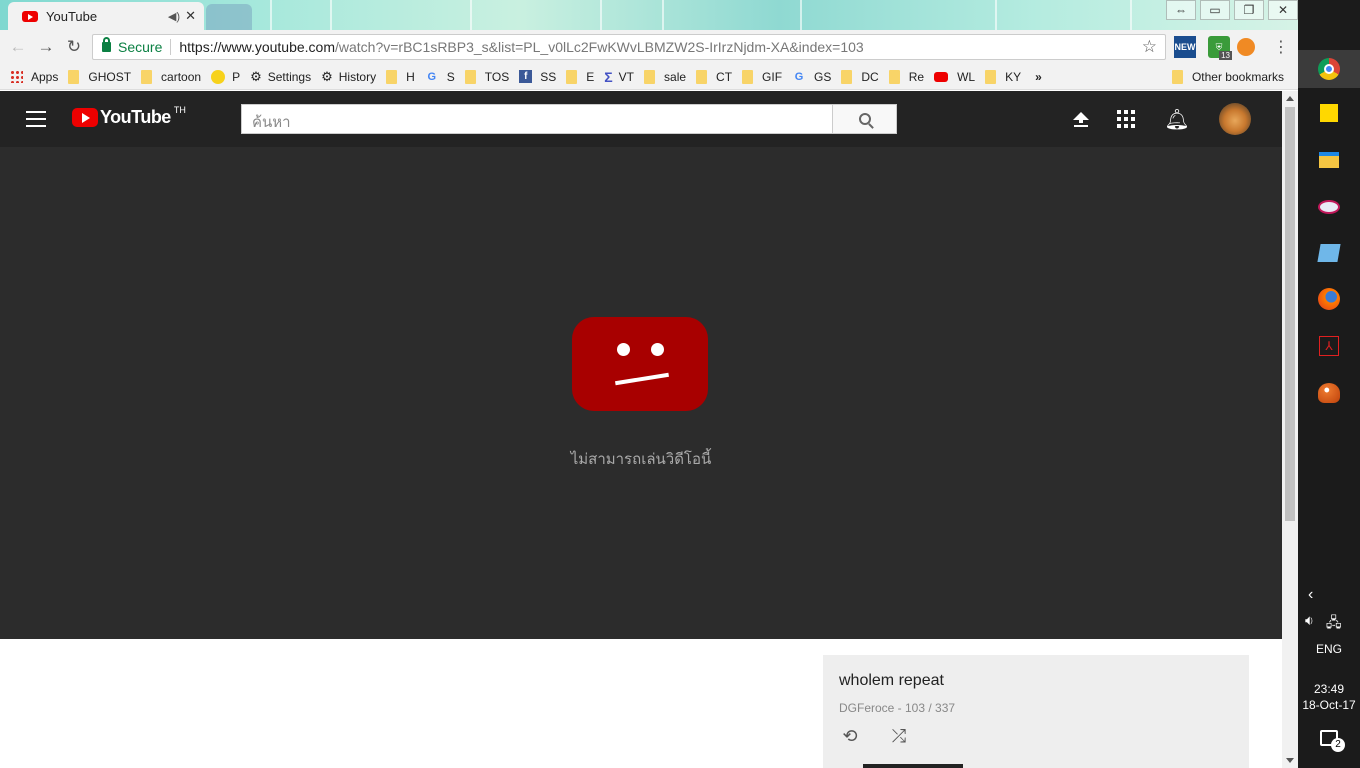  I want to click on sad-face-error-icon, so click(640, 364).